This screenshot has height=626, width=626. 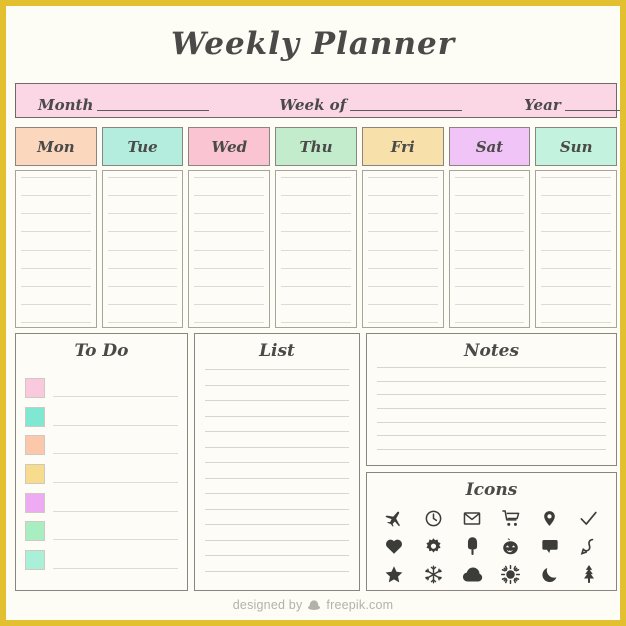 What do you see at coordinates (433, 546) in the screenshot?
I see `gear-icon` at bounding box center [433, 546].